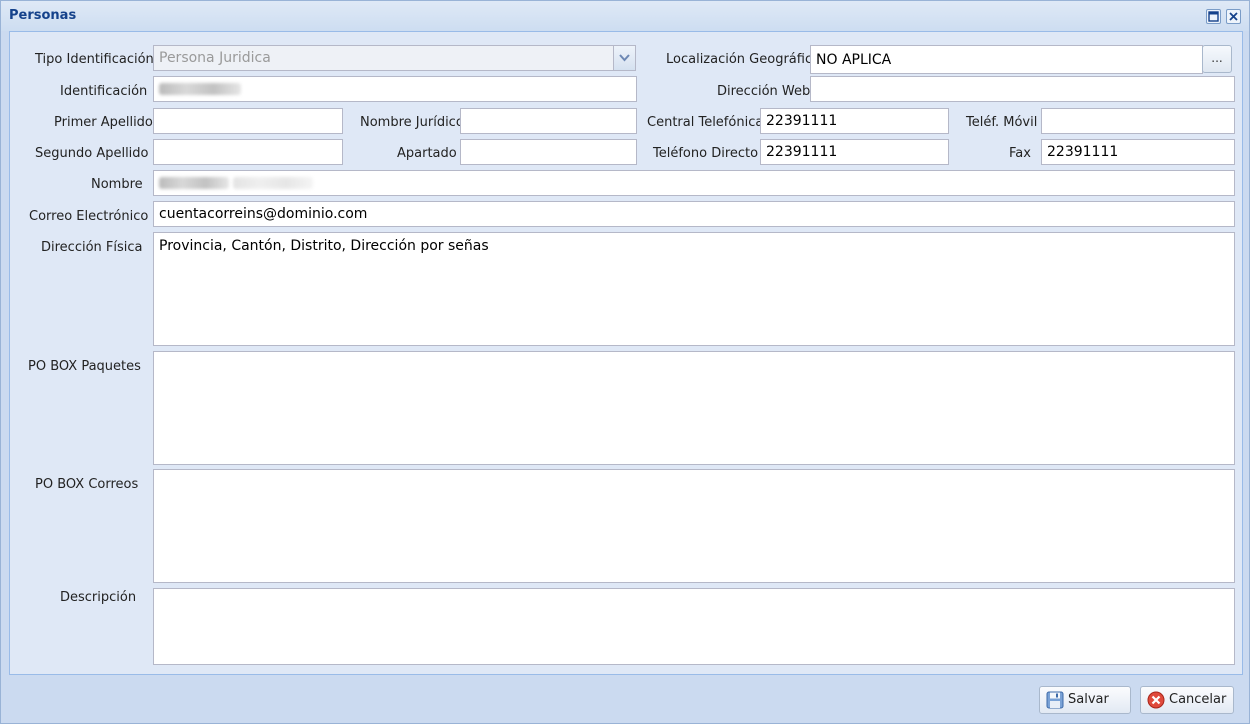  What do you see at coordinates (548, 121) in the screenshot?
I see `nombre-juridico-field` at bounding box center [548, 121].